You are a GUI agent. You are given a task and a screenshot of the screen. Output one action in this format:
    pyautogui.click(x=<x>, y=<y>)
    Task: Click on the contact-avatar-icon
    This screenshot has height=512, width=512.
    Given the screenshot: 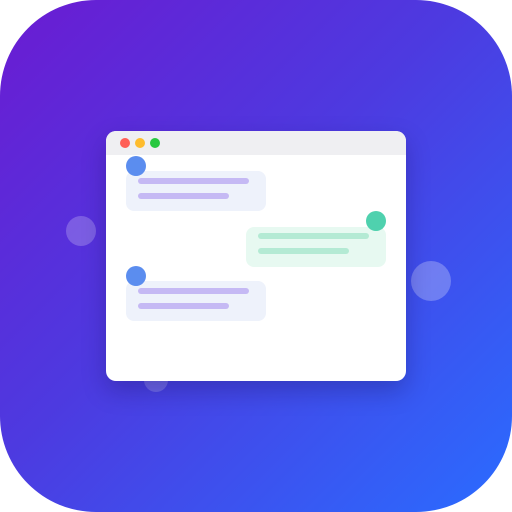 What is the action you would take?
    pyautogui.click(x=376, y=221)
    